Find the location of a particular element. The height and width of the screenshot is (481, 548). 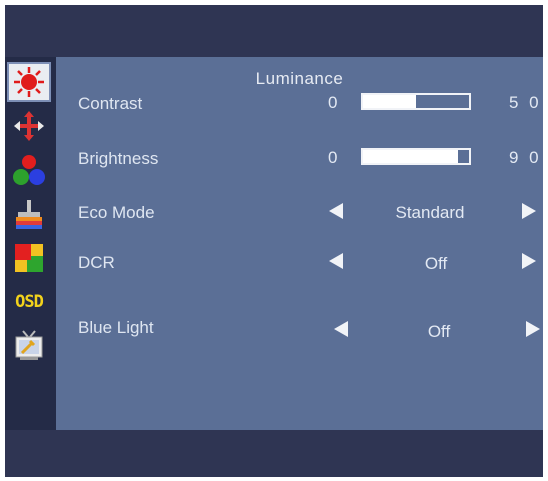

dcr-label: DCR is located at coordinates (96, 262).